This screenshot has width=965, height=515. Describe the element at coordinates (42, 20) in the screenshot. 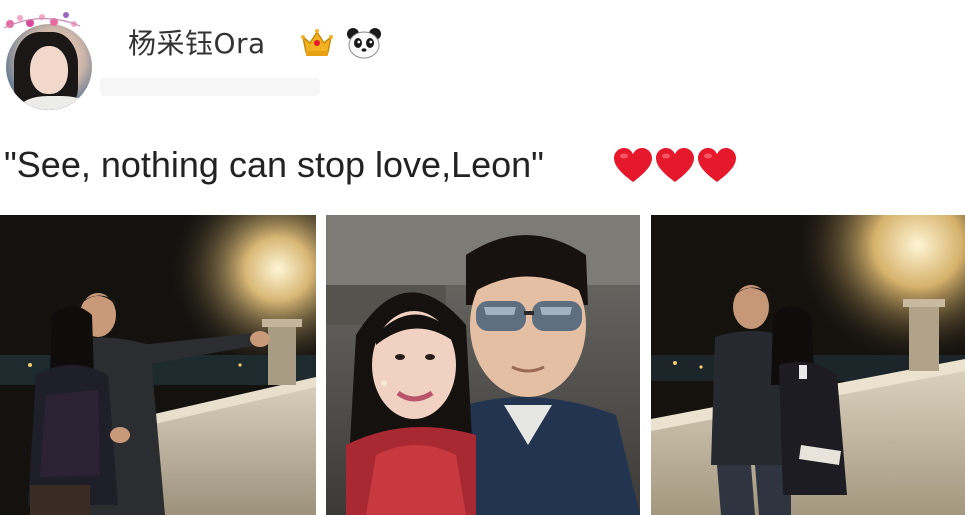

I see `avatar-decoration-icon` at that location.